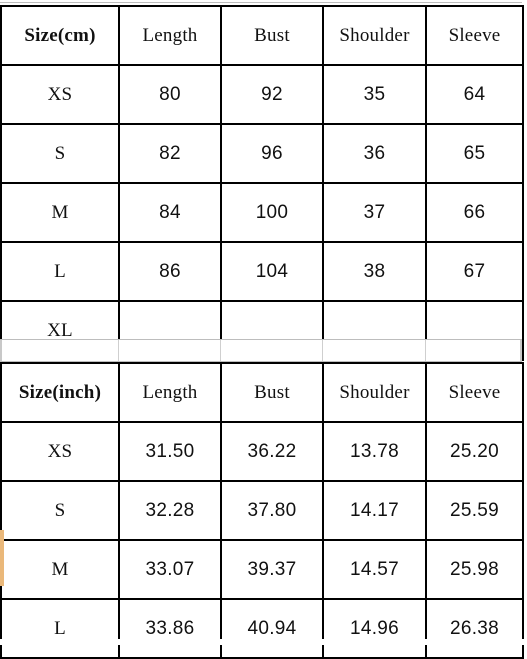  I want to click on column-header-length-cm: Length, so click(170, 35).